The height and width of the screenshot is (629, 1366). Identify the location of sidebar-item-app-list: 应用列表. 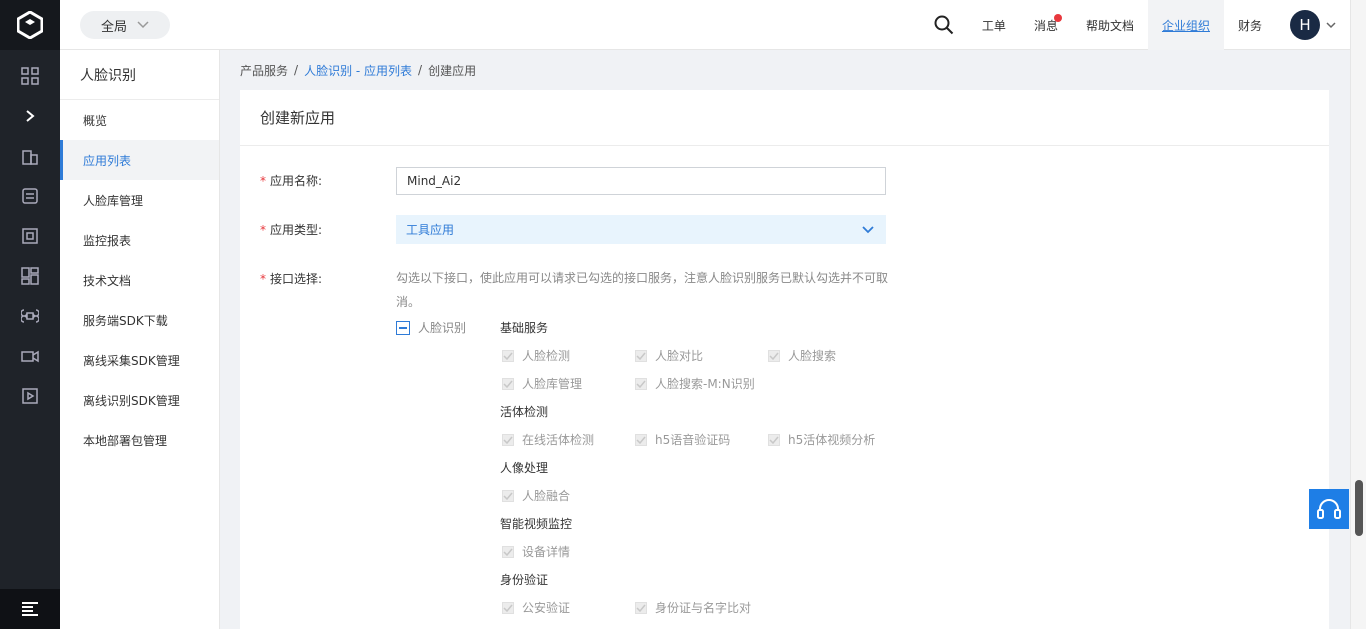
(139, 160).